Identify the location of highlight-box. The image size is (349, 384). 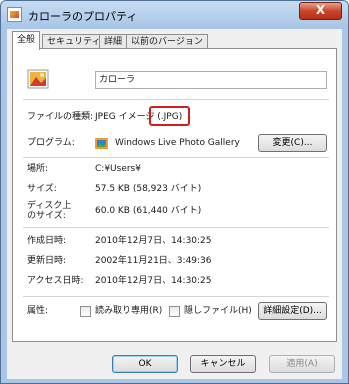
(169, 116).